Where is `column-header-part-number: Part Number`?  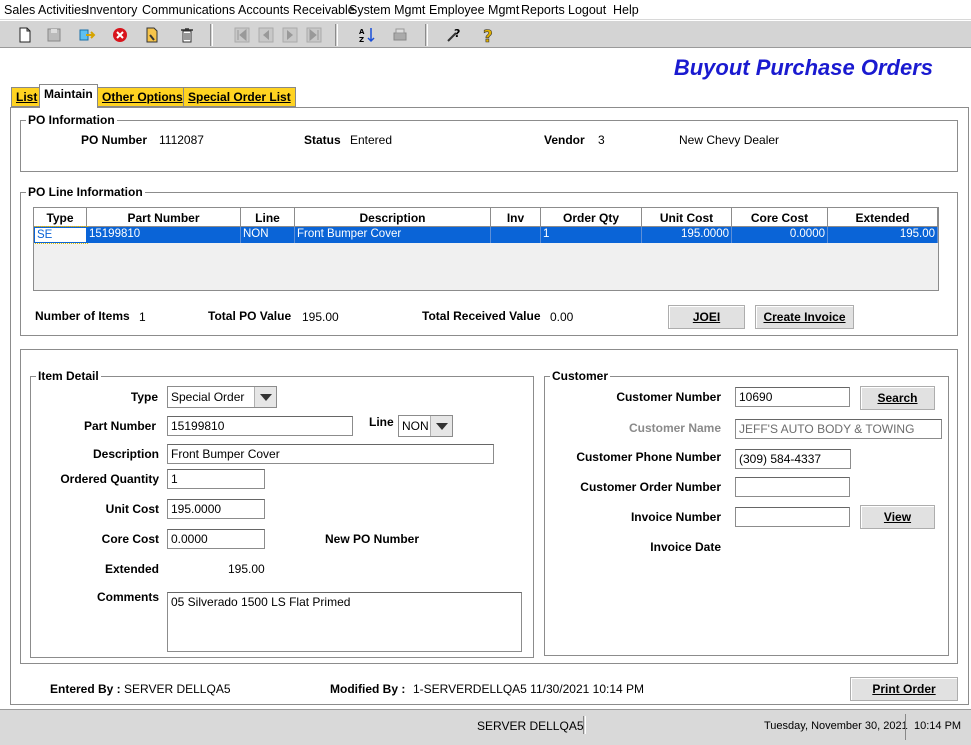 column-header-part-number: Part Number is located at coordinates (164, 217).